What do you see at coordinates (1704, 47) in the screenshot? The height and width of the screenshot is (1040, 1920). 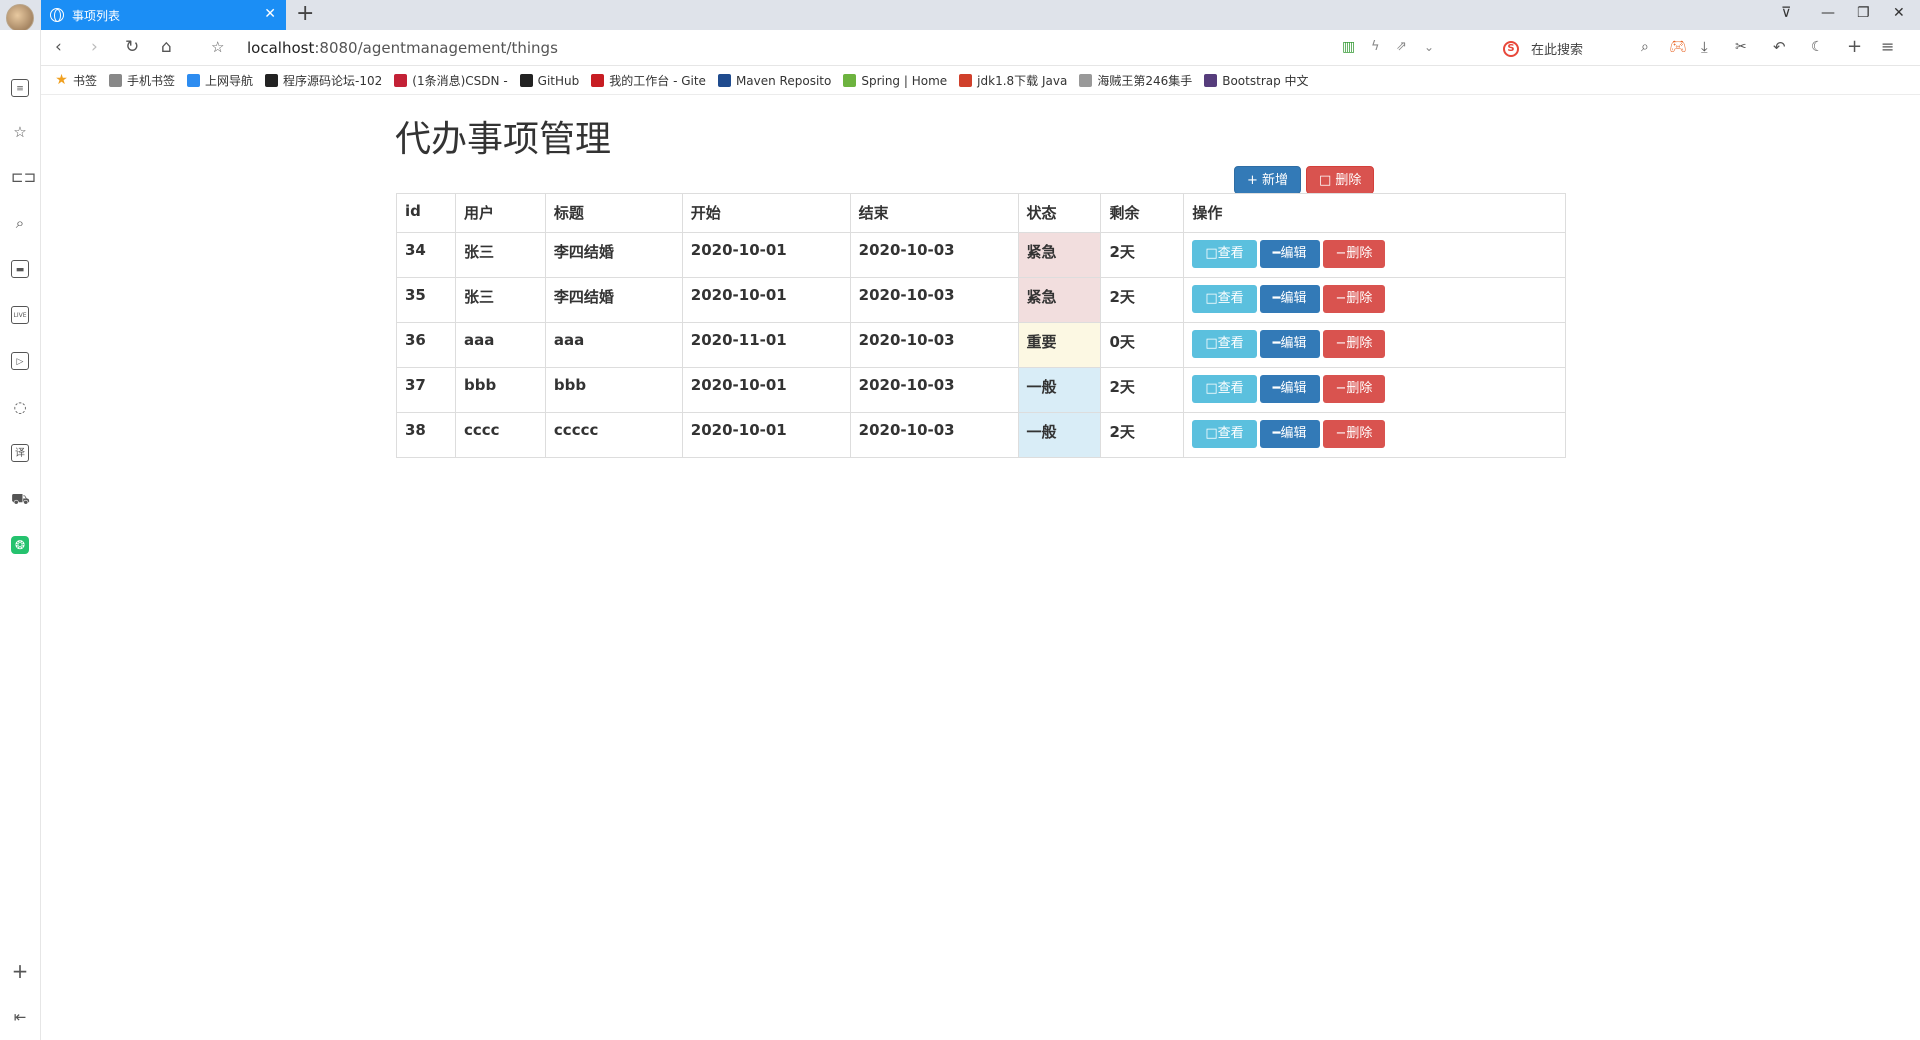 I see `download-icon: ⤓` at bounding box center [1704, 47].